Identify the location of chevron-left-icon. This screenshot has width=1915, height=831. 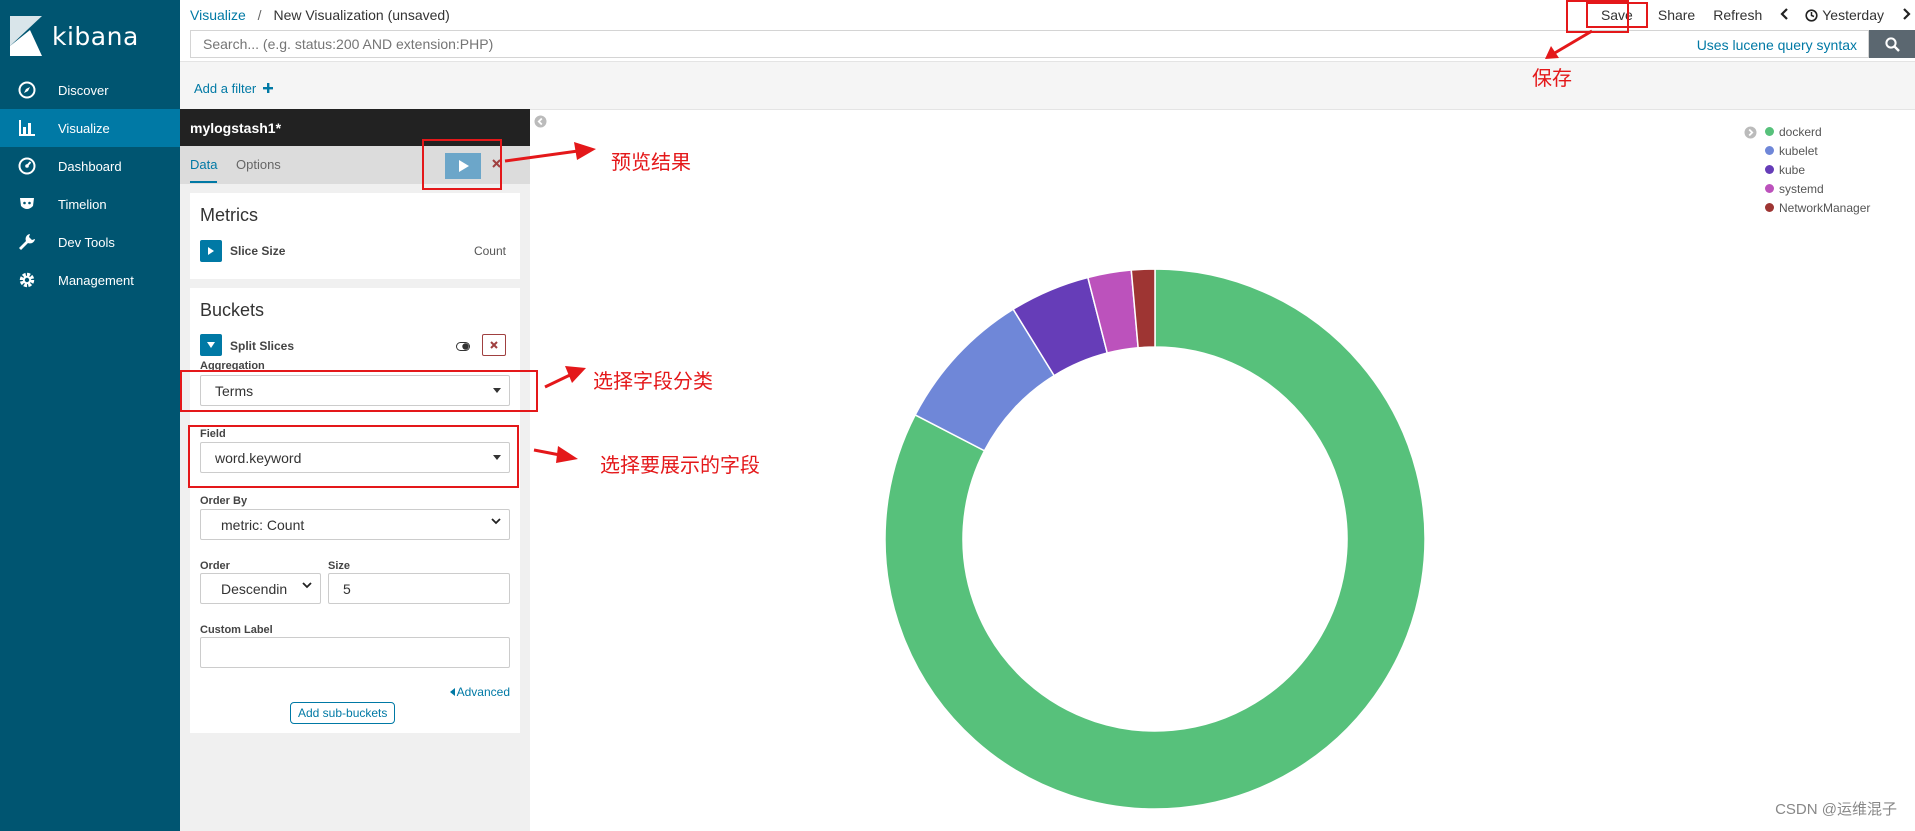
(1784, 14).